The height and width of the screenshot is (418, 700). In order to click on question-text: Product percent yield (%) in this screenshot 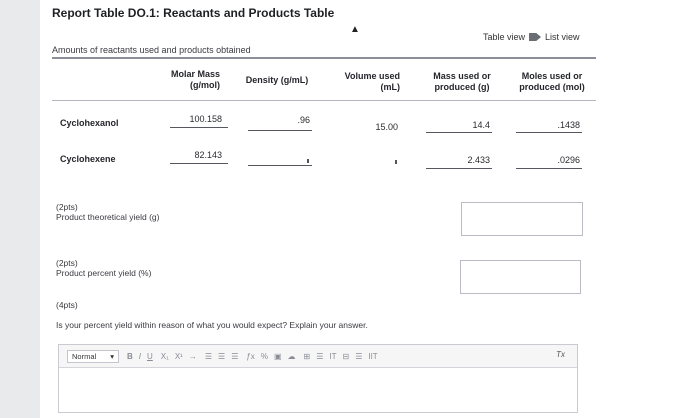, I will do `click(104, 273)`.